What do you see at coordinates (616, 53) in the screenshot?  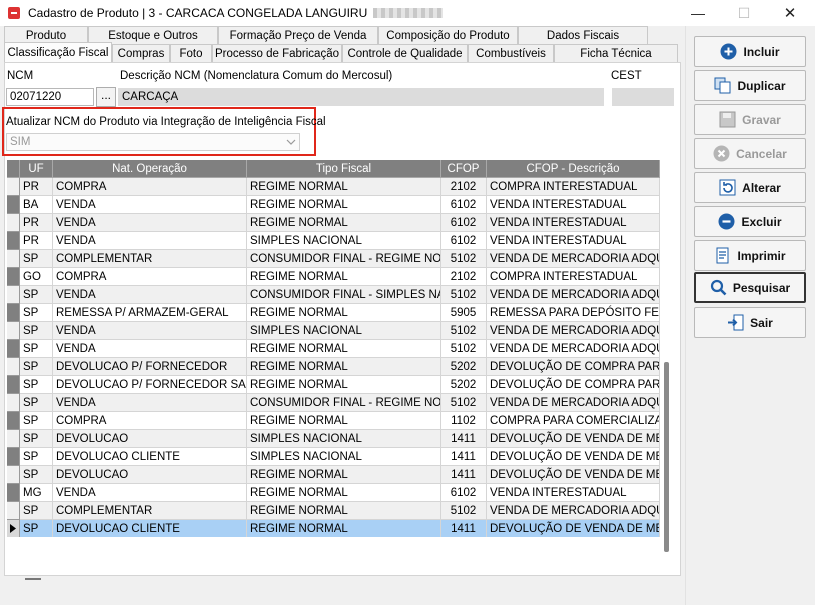 I see `tab-ficha-tecnica: Ficha Técnica` at bounding box center [616, 53].